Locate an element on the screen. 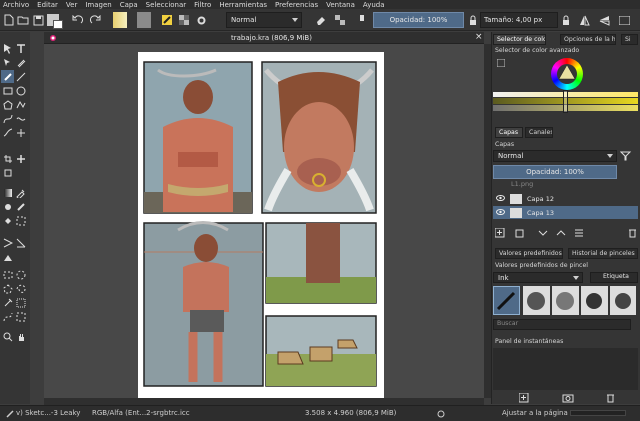 The image size is (640, 421). camera-icon is located at coordinates (568, 399).